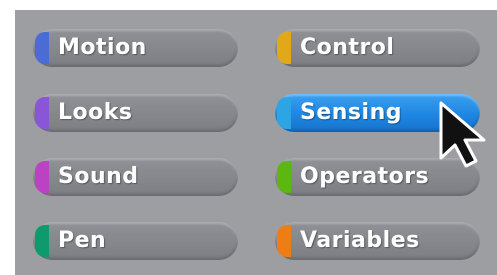 The width and height of the screenshot is (497, 275). Describe the element at coordinates (347, 47) in the screenshot. I see `category-label: Control` at that location.